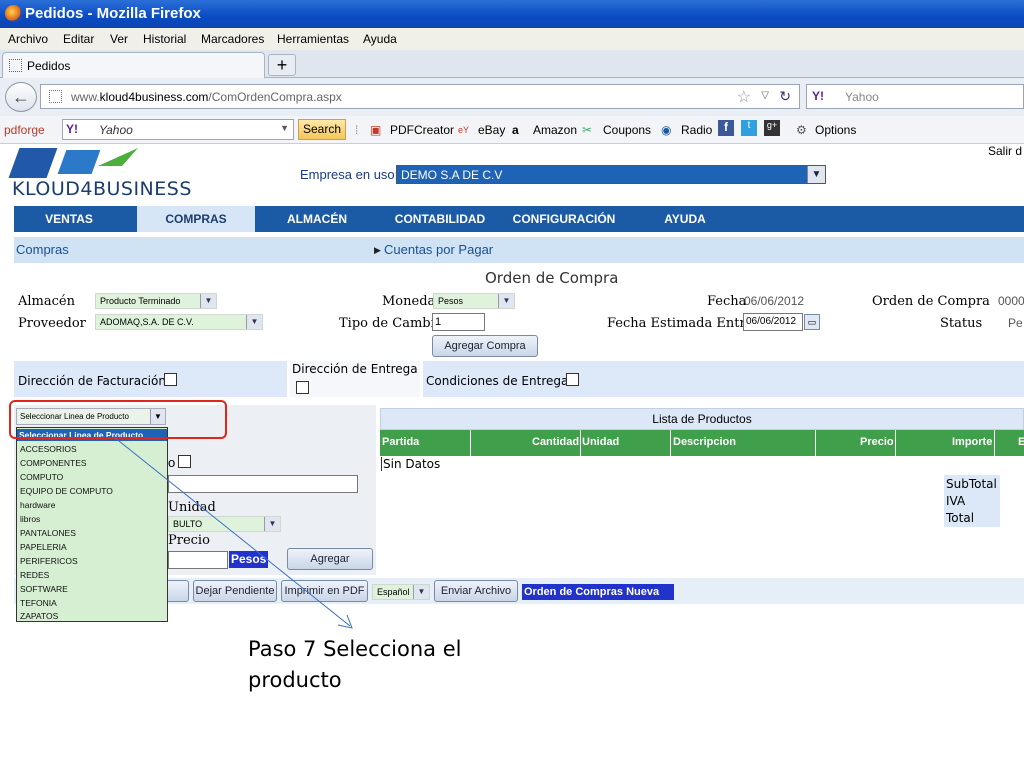 The height and width of the screenshot is (768, 1024). What do you see at coordinates (355, 649) in the screenshot?
I see `annotation-line-1: Paso 7 Selecciona el` at bounding box center [355, 649].